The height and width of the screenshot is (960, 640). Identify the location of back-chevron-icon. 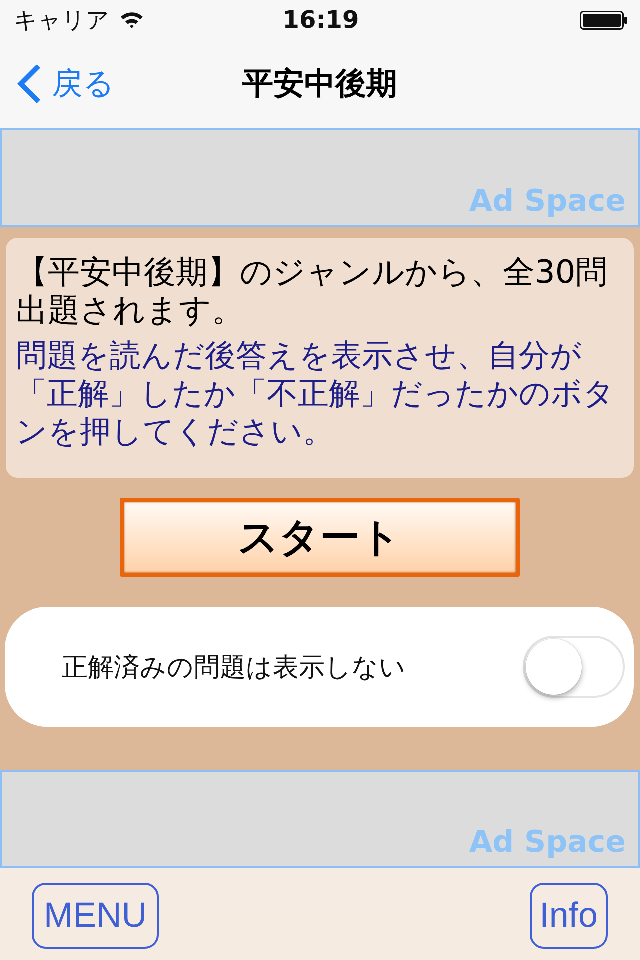
(28, 84).